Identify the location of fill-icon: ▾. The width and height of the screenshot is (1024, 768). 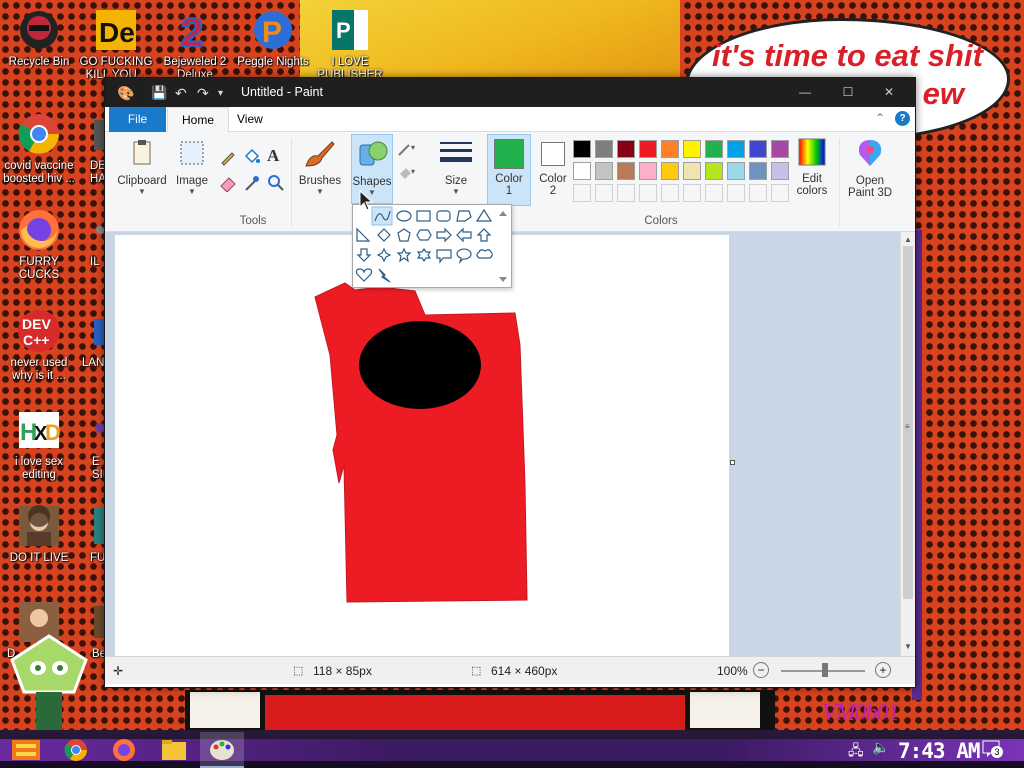
(406, 173).